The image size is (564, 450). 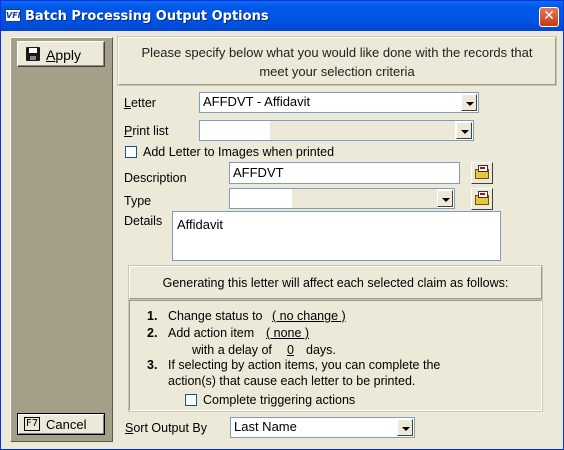 I want to click on app-icon: VFI, so click(x=13, y=15).